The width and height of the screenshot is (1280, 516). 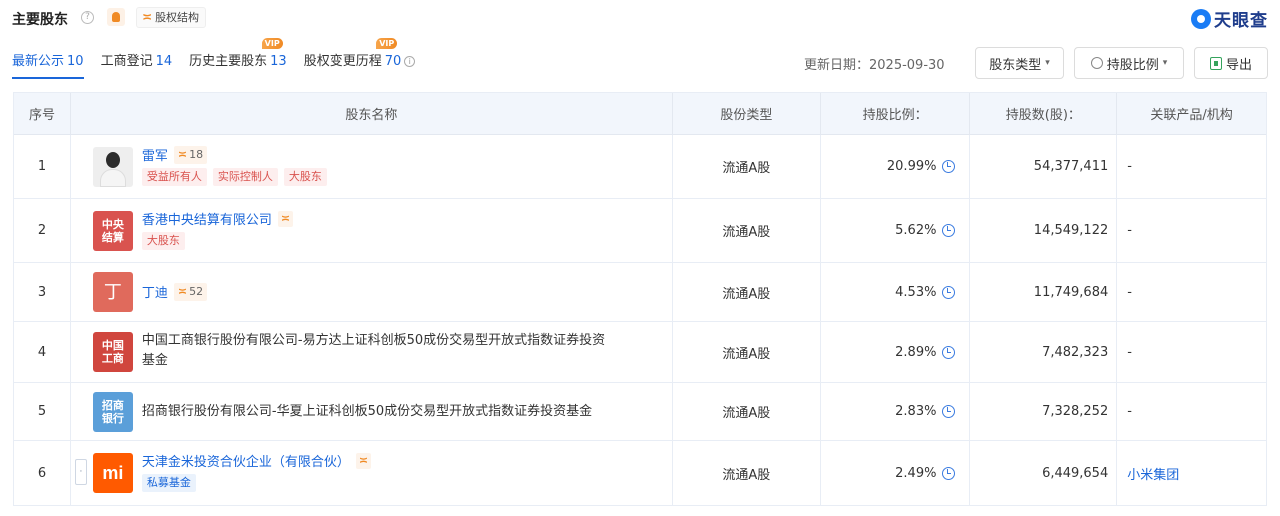 What do you see at coordinates (87, 17) in the screenshot?
I see `info-icon: ?` at bounding box center [87, 17].